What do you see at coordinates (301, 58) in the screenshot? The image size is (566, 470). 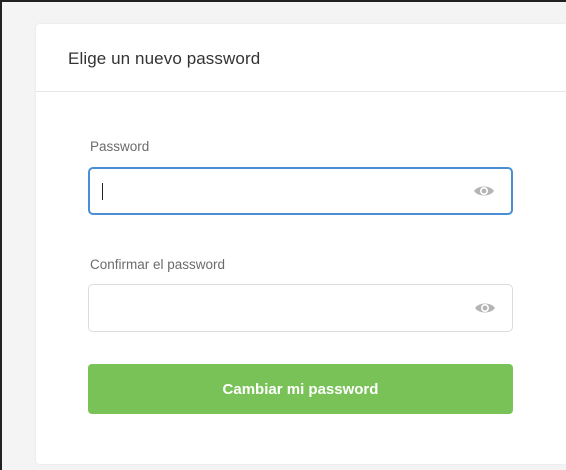 I see `card-header: Elige un nuevo password` at bounding box center [301, 58].